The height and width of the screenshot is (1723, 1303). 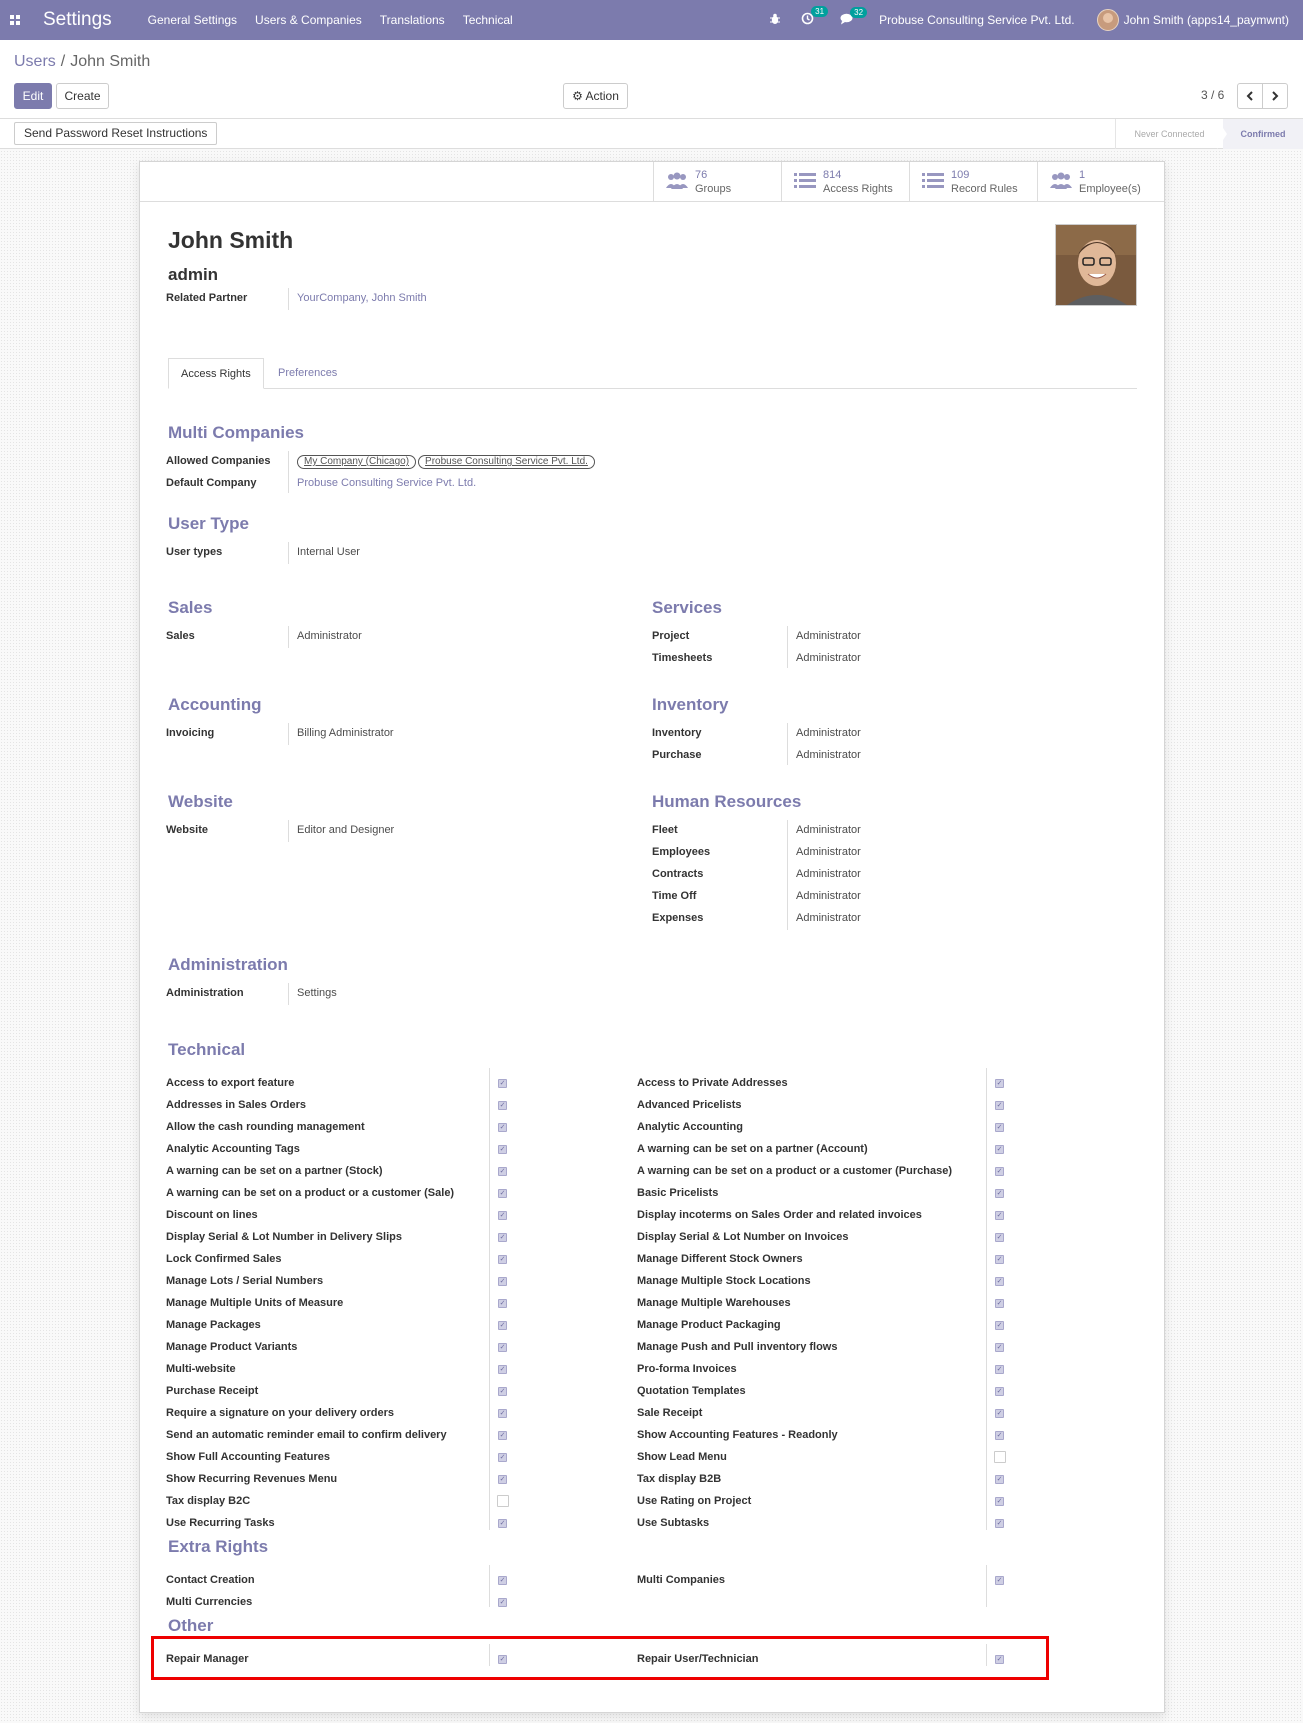 I want to click on edit-button: Edit, so click(x=33, y=96).